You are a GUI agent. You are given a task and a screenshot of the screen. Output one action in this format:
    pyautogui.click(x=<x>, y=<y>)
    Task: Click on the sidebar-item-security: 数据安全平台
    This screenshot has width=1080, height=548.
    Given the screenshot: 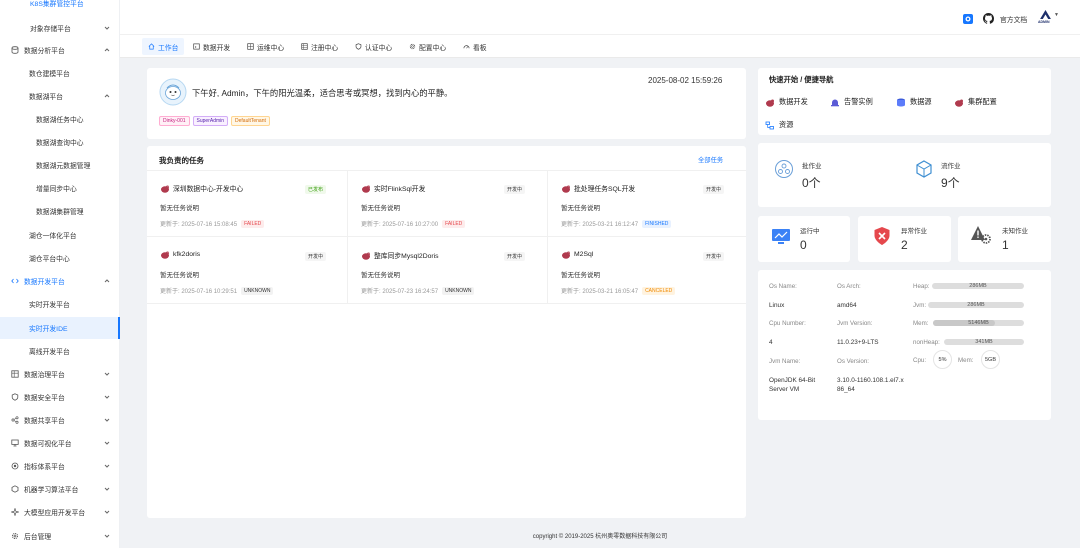 What is the action you would take?
    pyautogui.click(x=60, y=397)
    